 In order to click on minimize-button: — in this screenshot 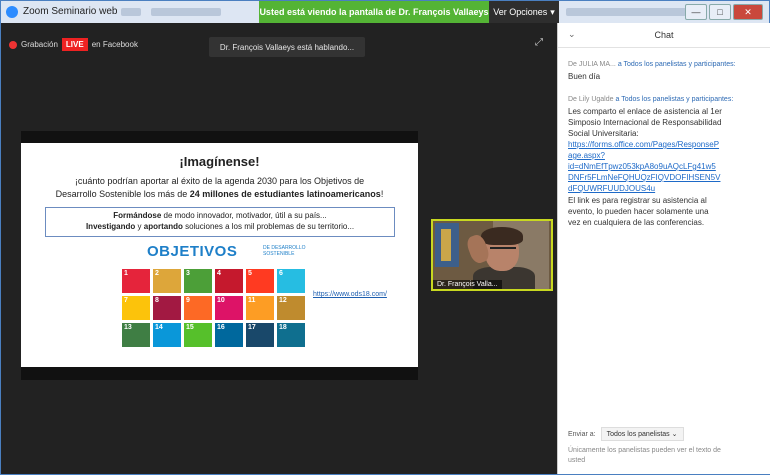, I will do `click(696, 12)`.